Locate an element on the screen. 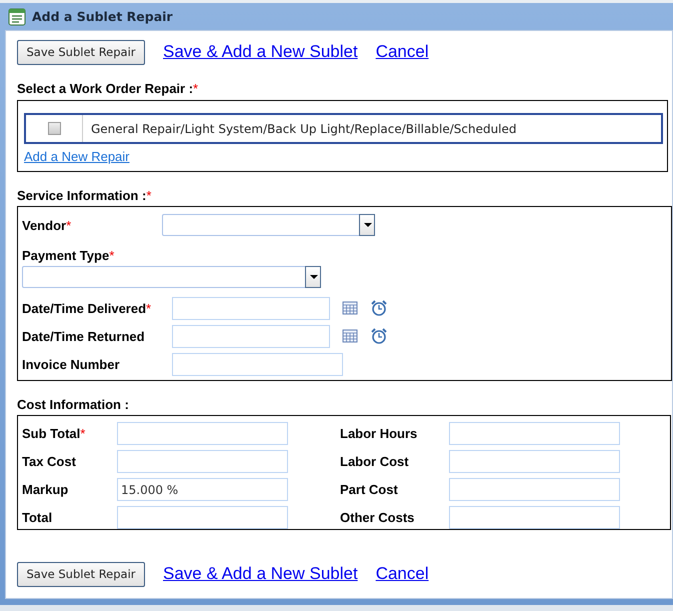 This screenshot has height=611, width=673. field-label: Vendor* is located at coordinates (47, 225).